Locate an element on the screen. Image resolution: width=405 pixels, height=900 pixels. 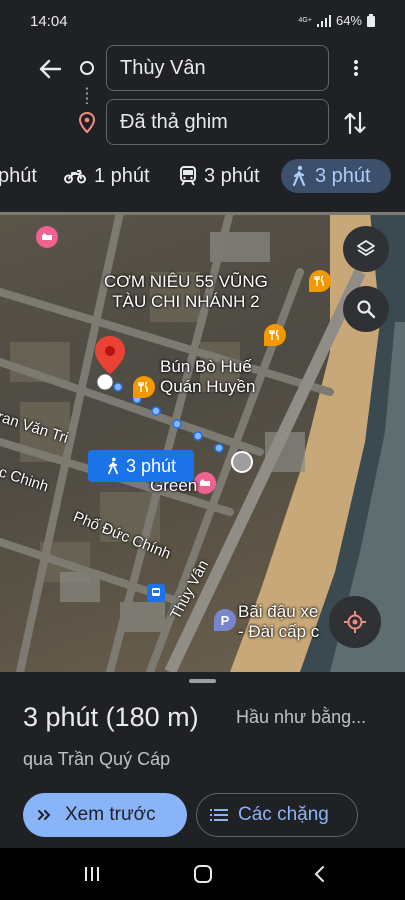
chevron-left-icon is located at coordinates (319, 874).